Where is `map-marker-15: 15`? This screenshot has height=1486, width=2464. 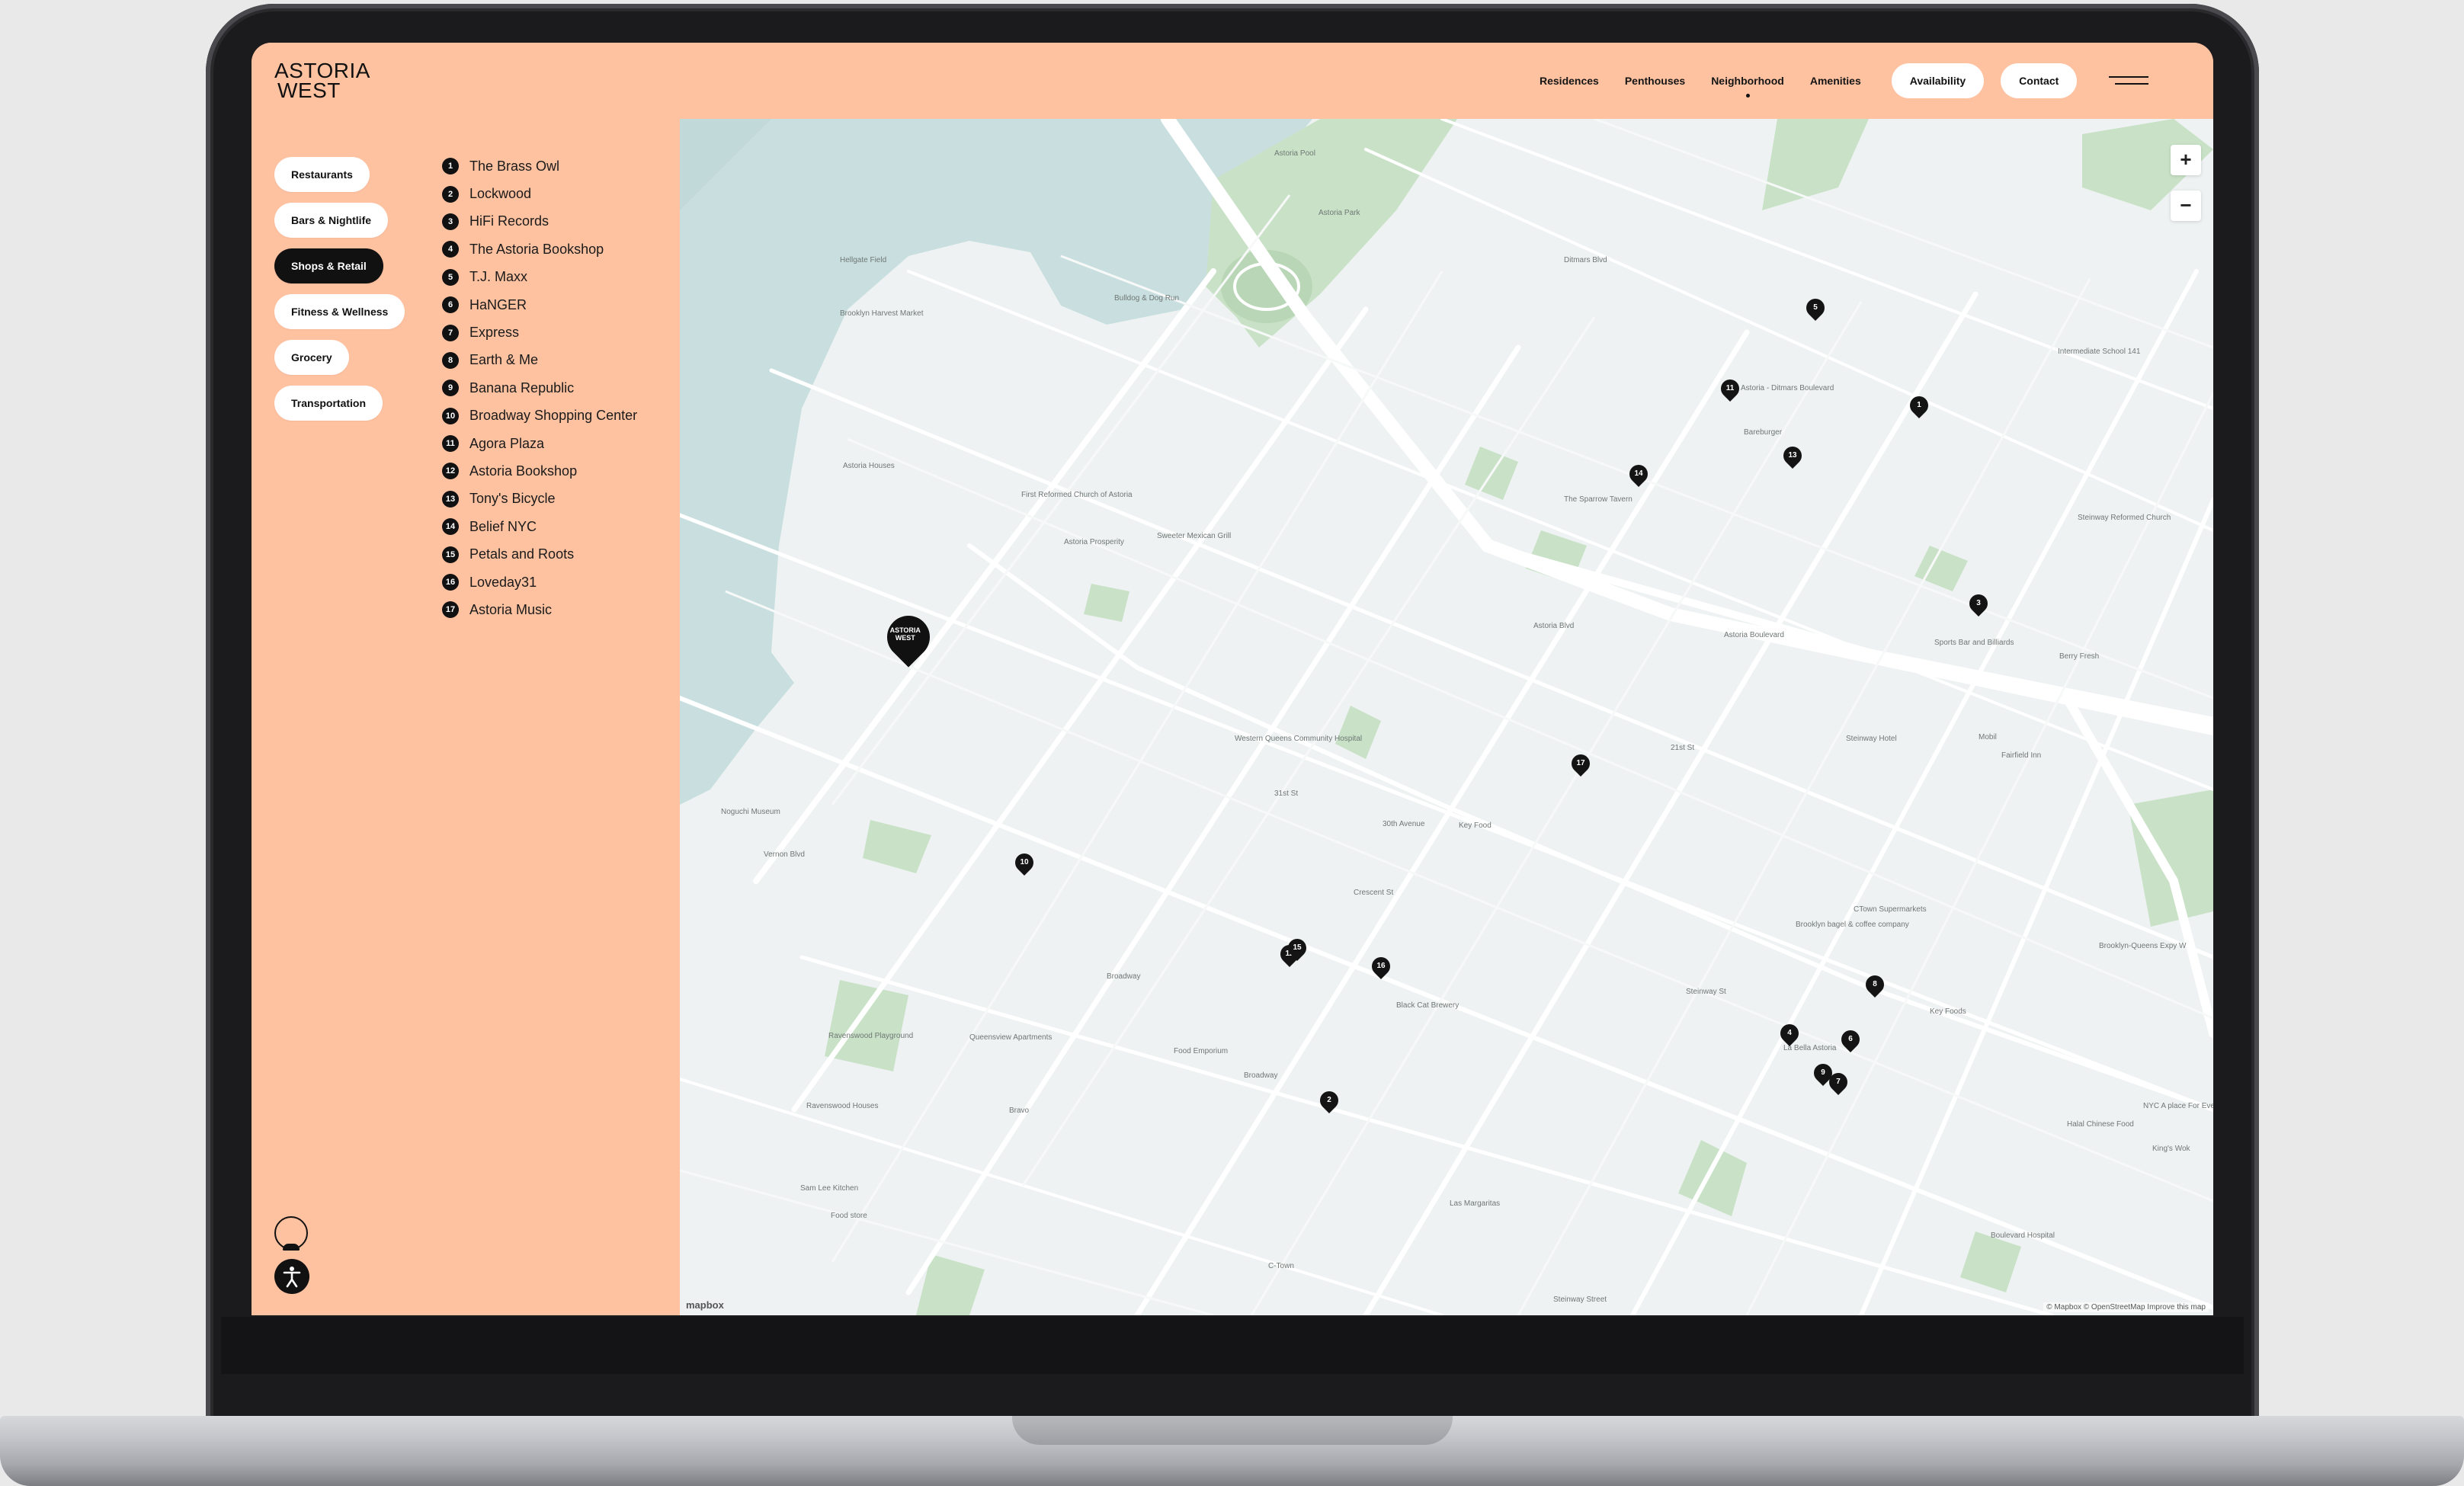 map-marker-15: 15 is located at coordinates (1297, 948).